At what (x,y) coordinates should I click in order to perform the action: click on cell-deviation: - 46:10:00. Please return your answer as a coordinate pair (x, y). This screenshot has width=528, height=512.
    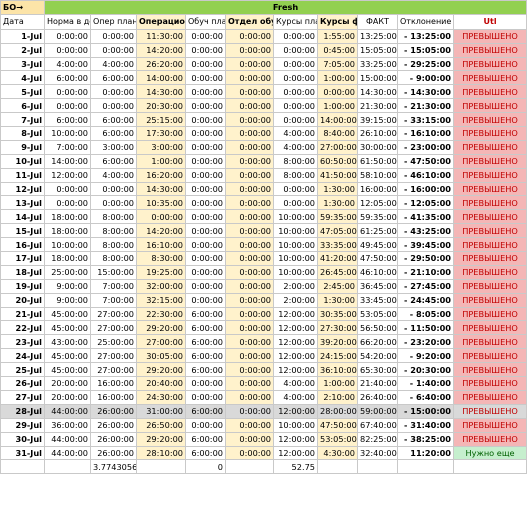
    Looking at the image, I should click on (425, 175).